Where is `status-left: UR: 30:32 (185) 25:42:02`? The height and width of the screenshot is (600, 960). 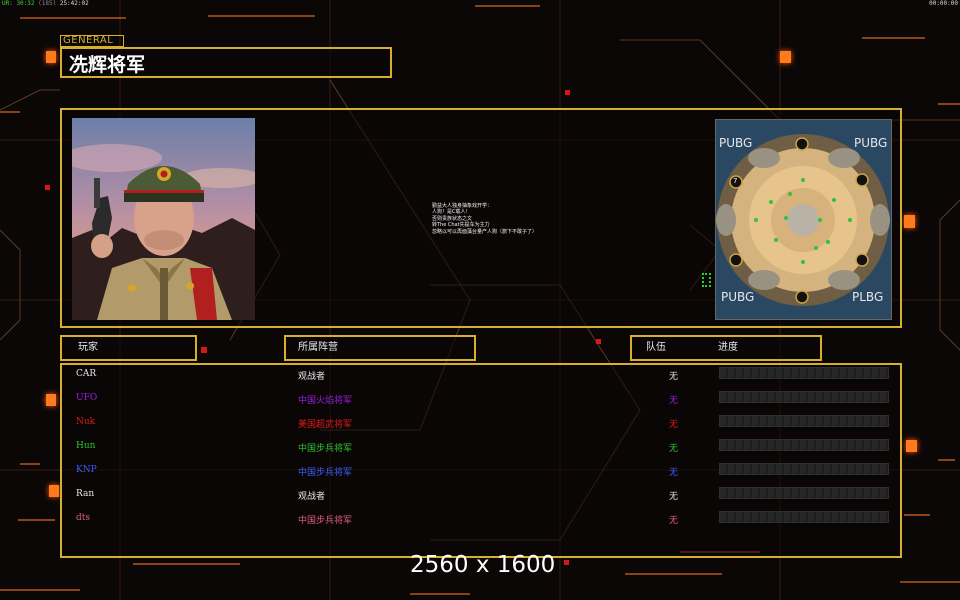
status-left: UR: 30:32 (185) 25:42:02 is located at coordinates (45, 3).